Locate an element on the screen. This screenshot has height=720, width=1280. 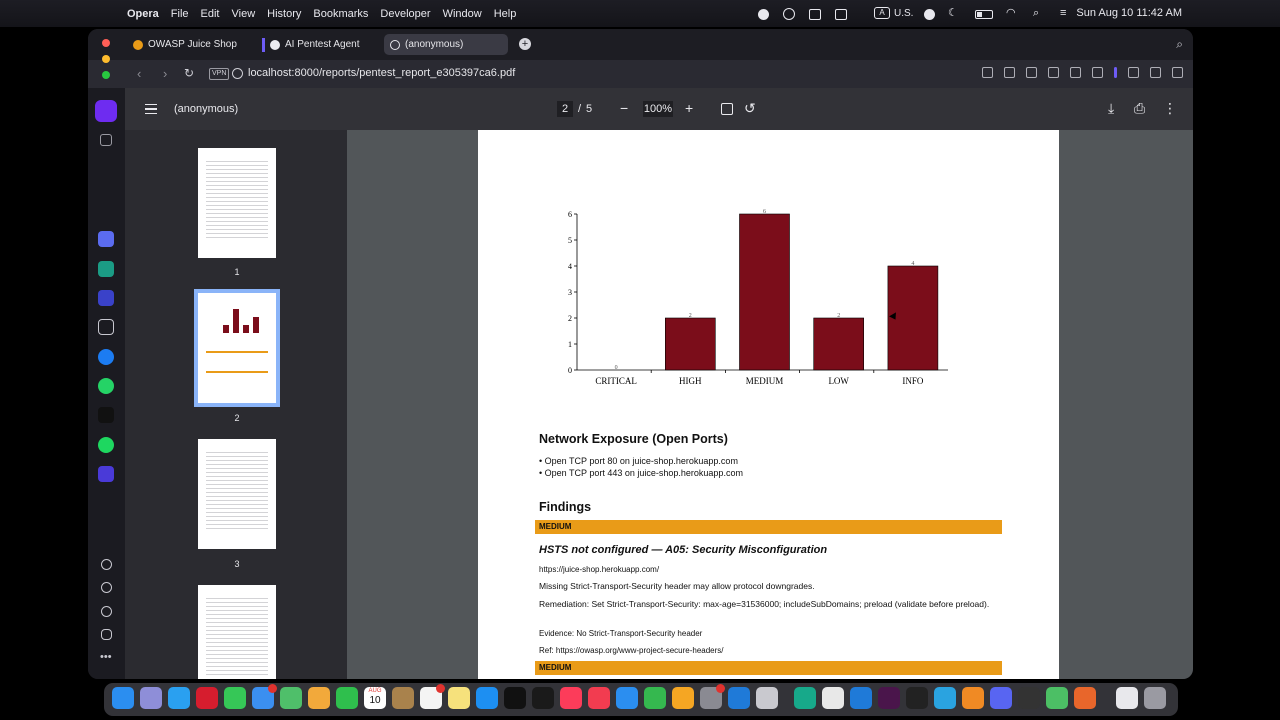
menu-view: View is located at coordinates (244, 14).